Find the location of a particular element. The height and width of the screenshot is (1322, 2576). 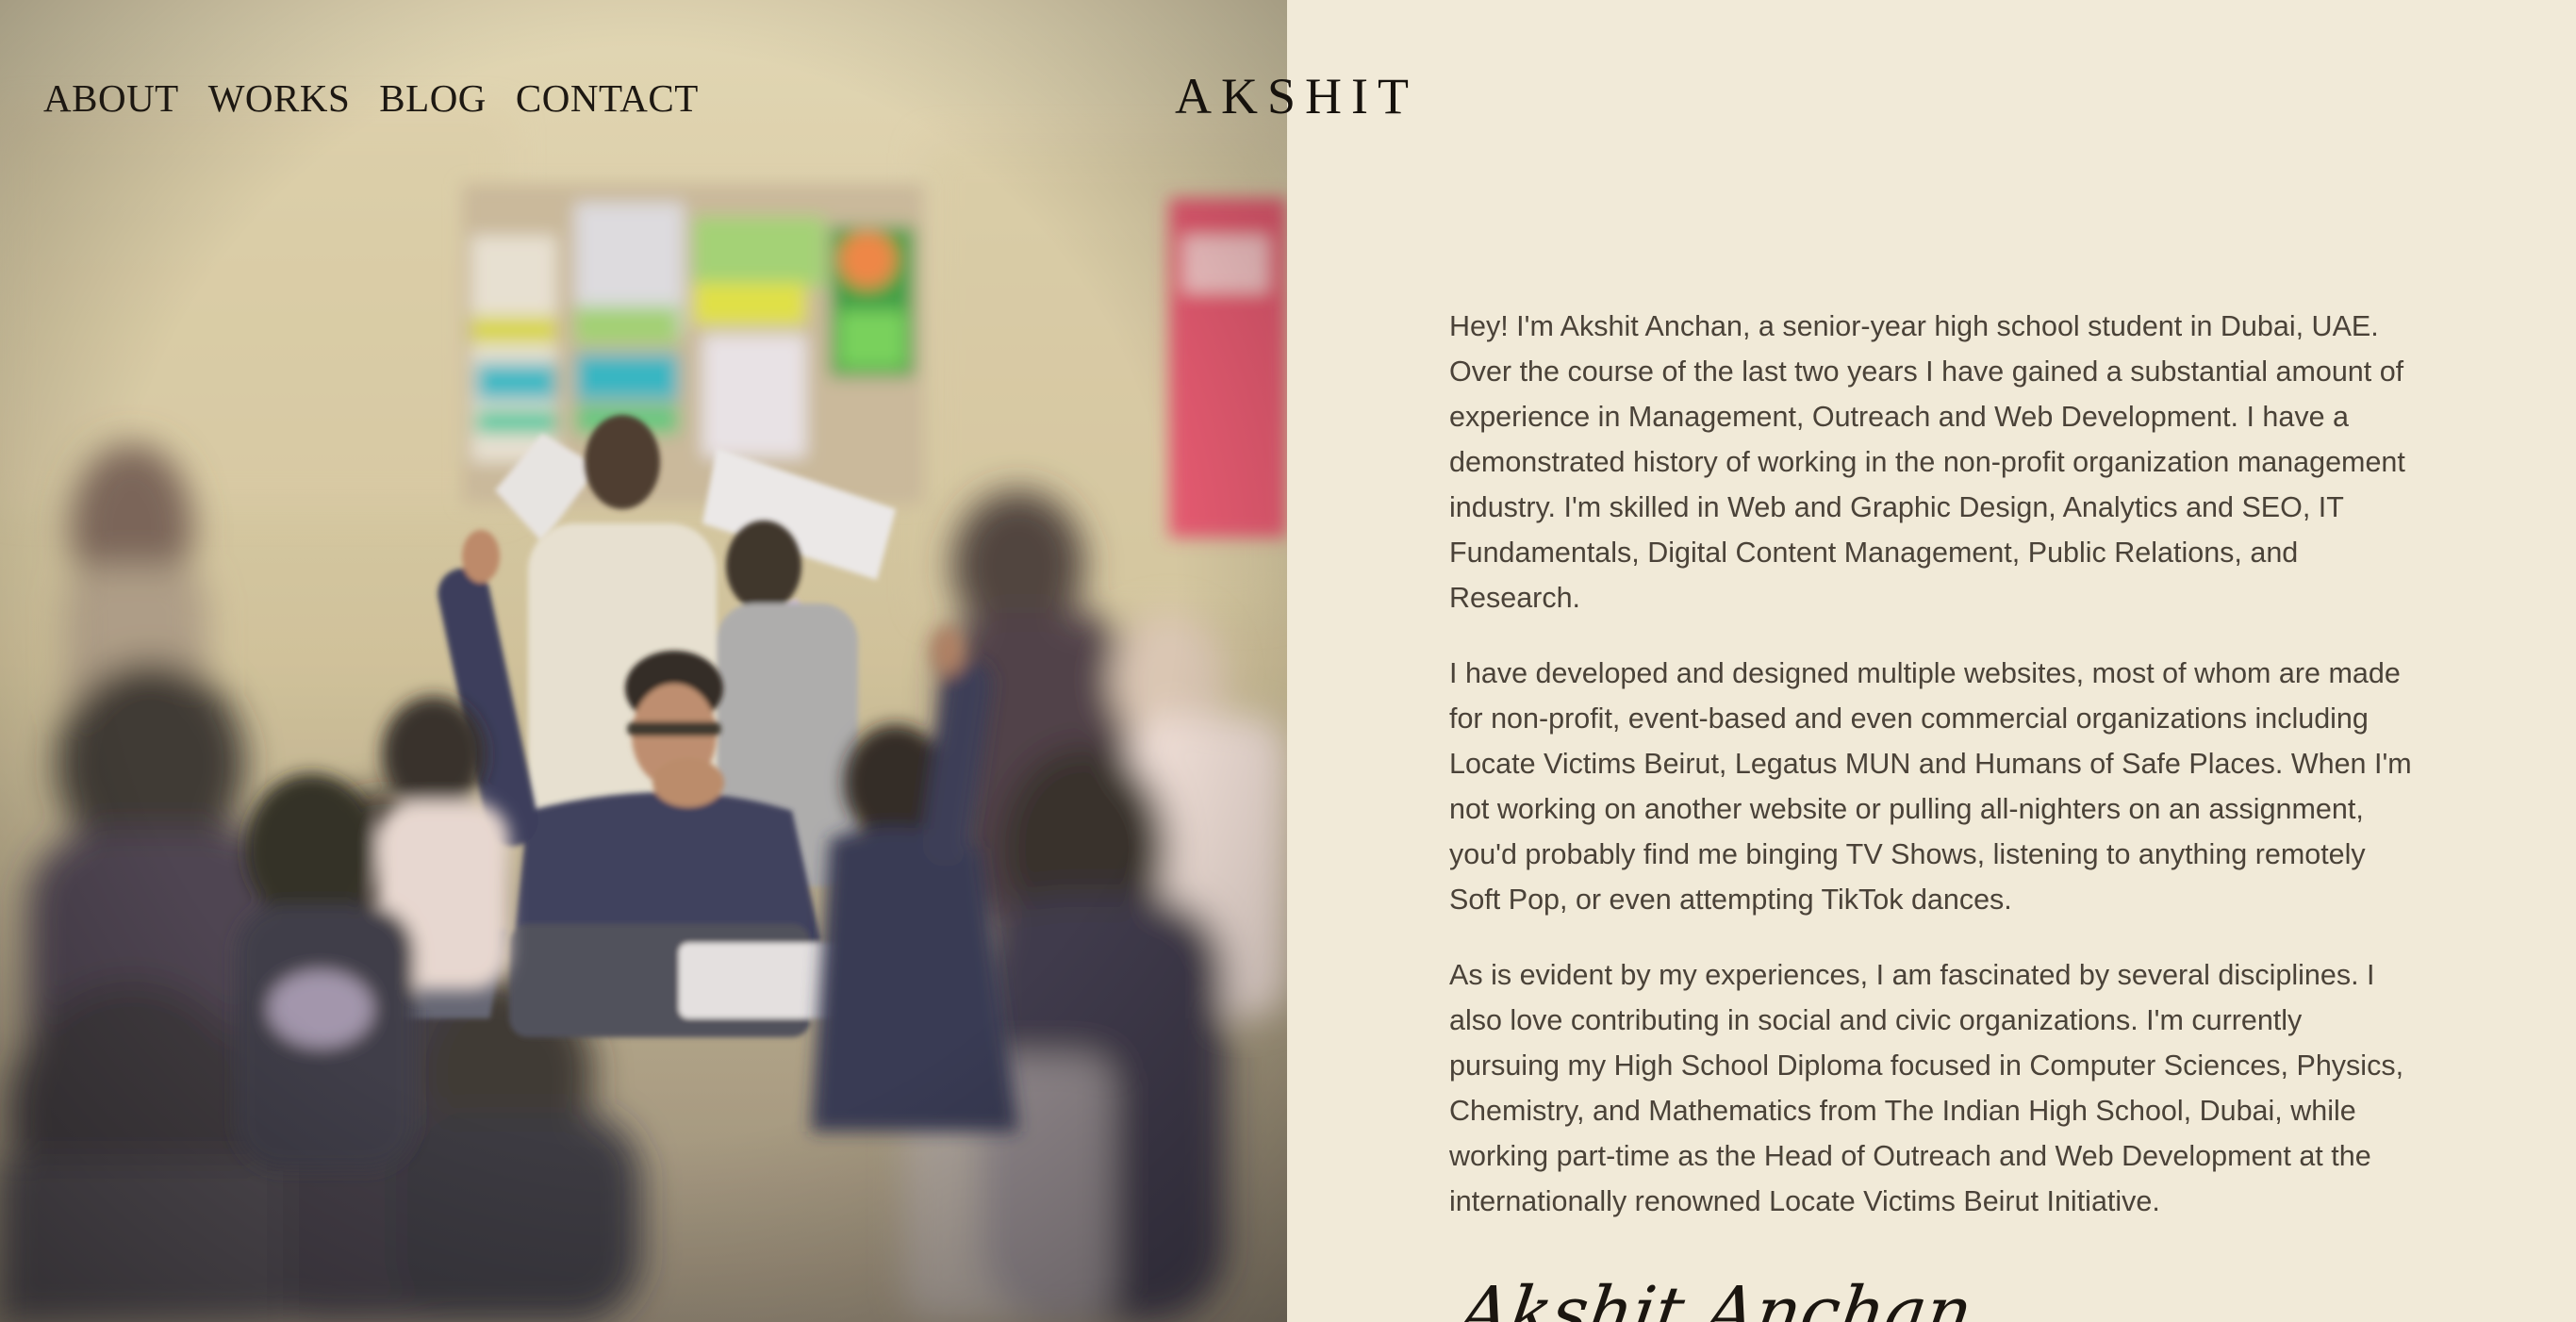

main-nav: ABOUT WORKS BLOG CONTACT is located at coordinates (385, 98).